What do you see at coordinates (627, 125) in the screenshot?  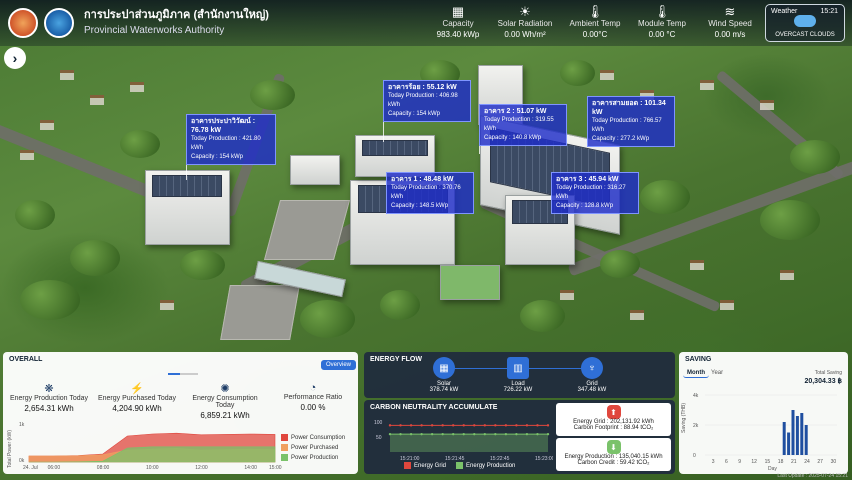 I see `callout-production: Today Production : 766.57 kWh` at bounding box center [627, 125].